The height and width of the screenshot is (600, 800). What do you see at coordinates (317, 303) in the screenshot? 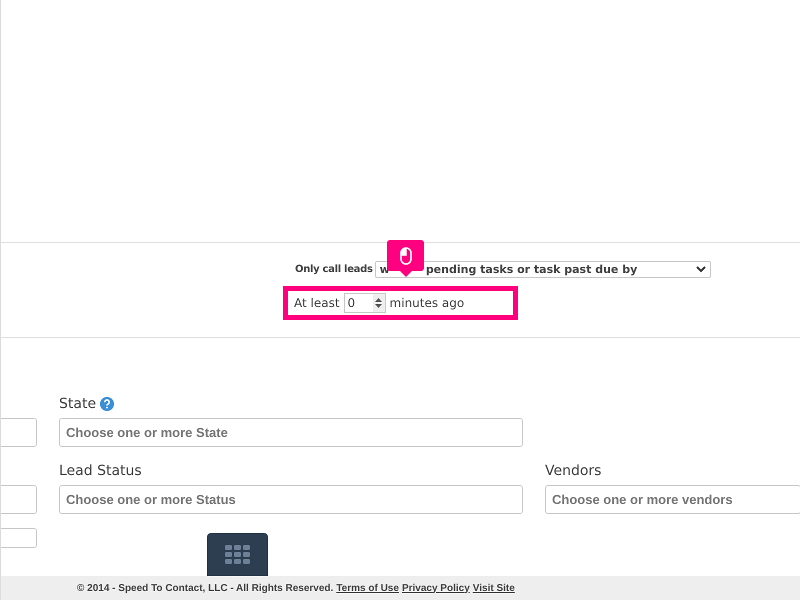
I see `prefix-text: At least` at bounding box center [317, 303].